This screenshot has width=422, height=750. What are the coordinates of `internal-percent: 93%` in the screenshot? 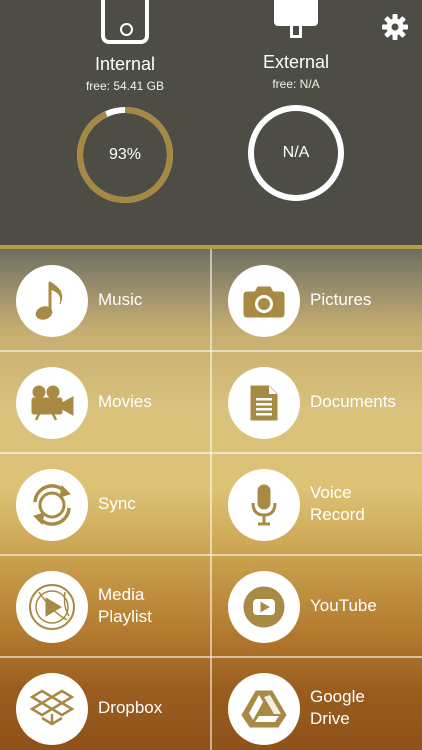 It's located at (125, 154).